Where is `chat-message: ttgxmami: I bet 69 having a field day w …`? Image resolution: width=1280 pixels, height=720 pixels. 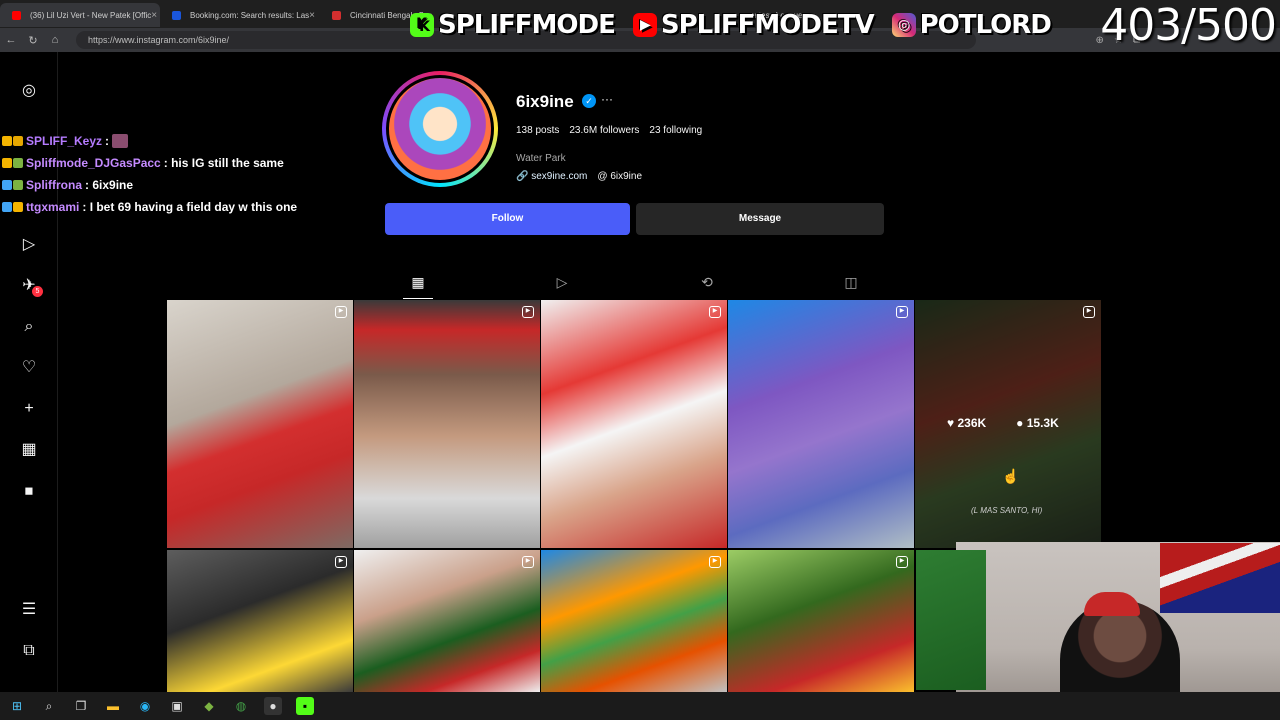
chat-message: ttgxmami: I bet 69 having a field day w … is located at coordinates (167, 207).